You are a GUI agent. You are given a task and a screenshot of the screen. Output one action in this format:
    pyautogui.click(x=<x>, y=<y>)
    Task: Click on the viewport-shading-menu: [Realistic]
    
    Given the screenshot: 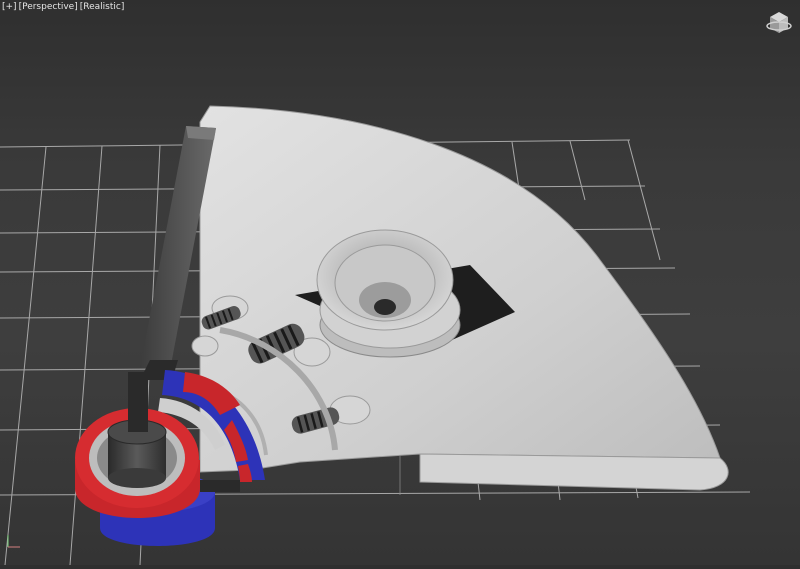 What is the action you would take?
    pyautogui.click(x=102, y=7)
    